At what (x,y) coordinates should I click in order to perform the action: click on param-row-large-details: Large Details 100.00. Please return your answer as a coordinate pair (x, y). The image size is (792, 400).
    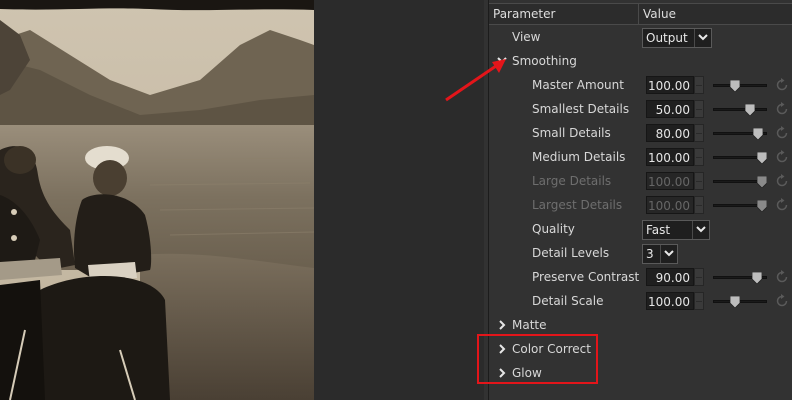
    Looking at the image, I should click on (640, 181).